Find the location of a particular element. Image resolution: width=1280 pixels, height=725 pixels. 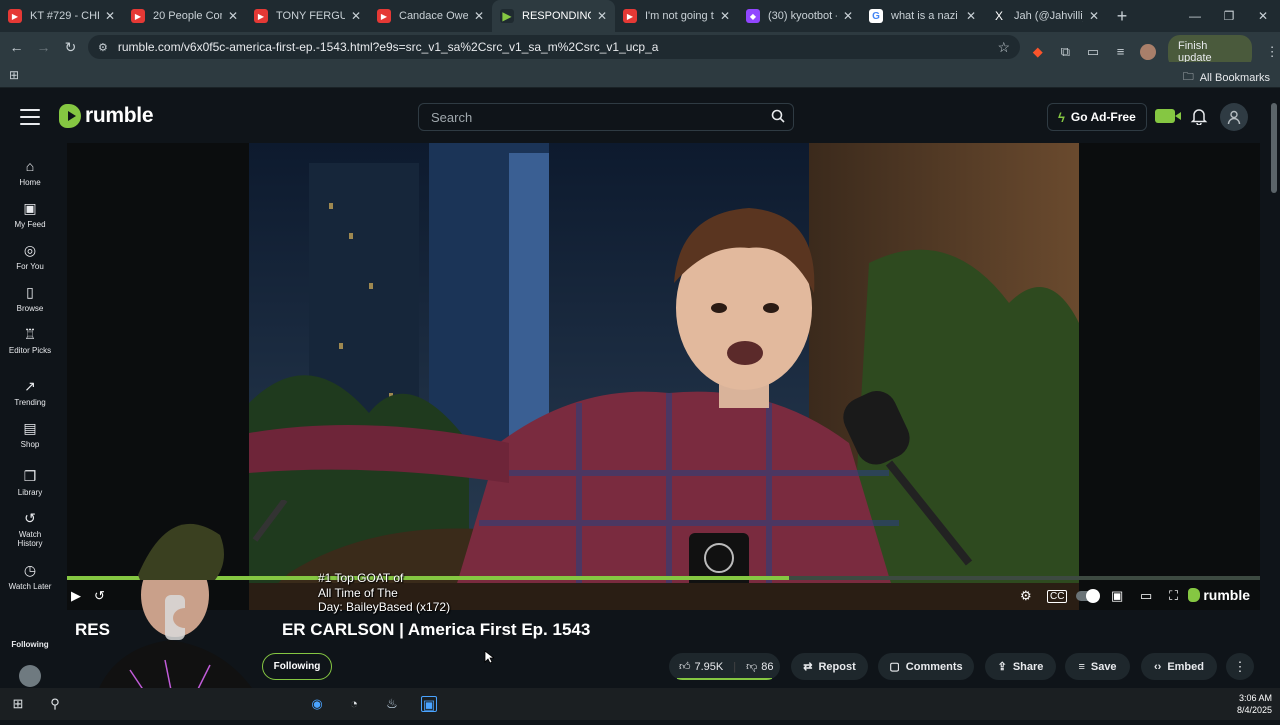

followed-channel-avatar is located at coordinates (30, 676).